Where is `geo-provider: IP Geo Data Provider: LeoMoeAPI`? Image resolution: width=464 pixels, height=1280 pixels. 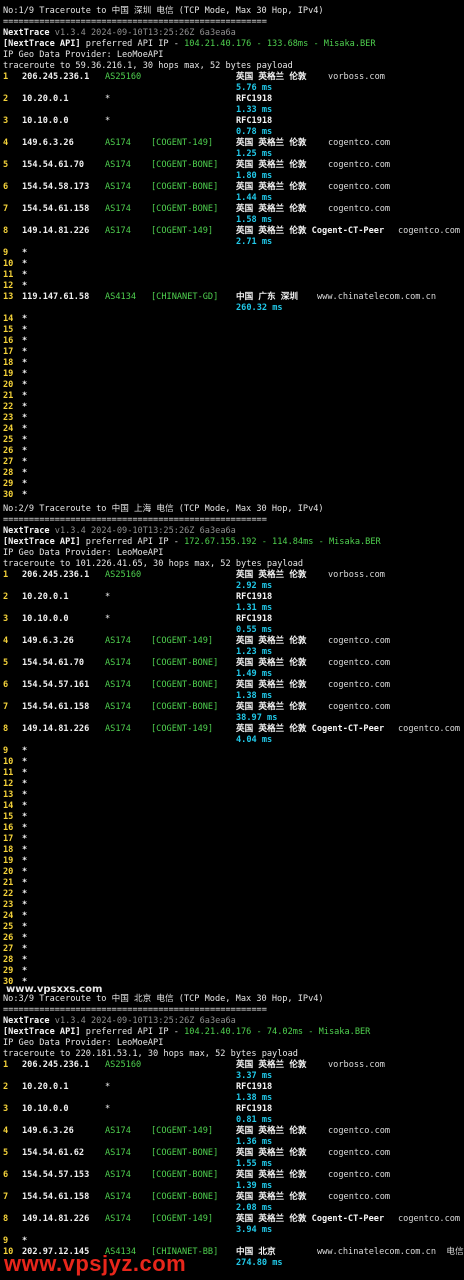
geo-provider: IP Geo Data Provider: LeoMoeAPI is located at coordinates (83, 553).